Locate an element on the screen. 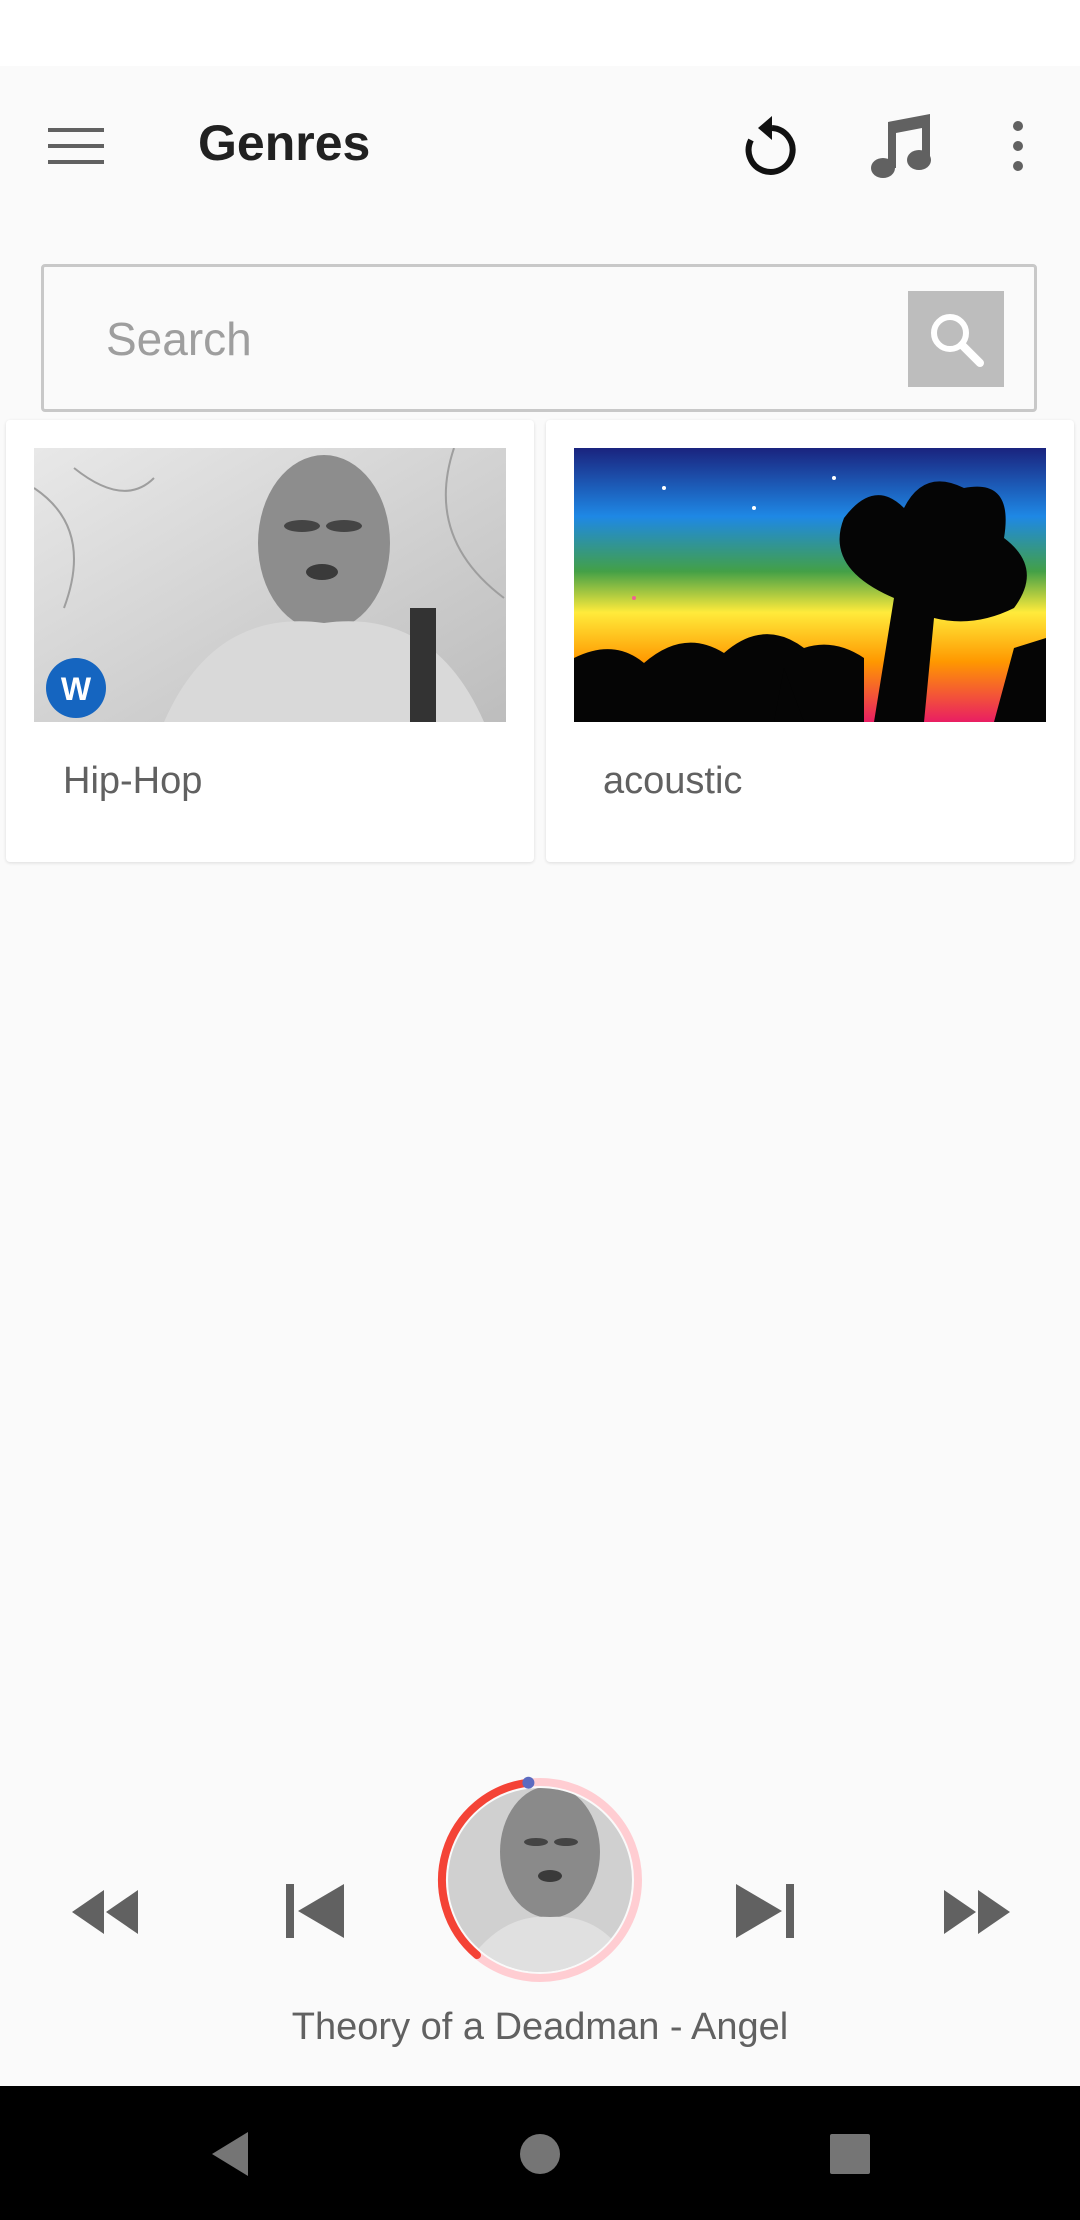 This screenshot has height=2220, width=1080. genre-thumbnail: W is located at coordinates (270, 585).